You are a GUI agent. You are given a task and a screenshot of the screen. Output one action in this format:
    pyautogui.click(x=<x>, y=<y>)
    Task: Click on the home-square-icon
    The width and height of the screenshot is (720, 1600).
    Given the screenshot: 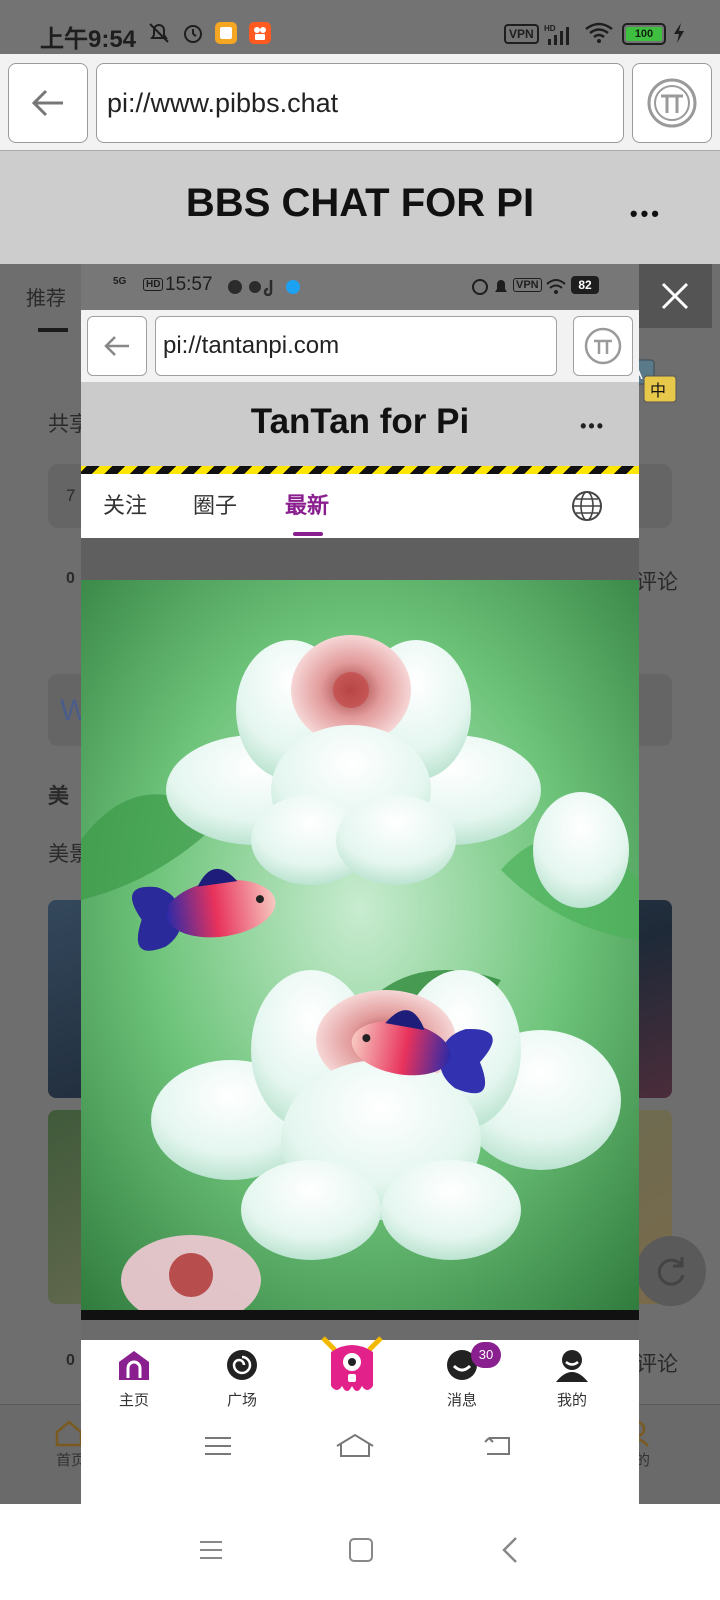 What is the action you would take?
    pyautogui.click(x=361, y=1552)
    